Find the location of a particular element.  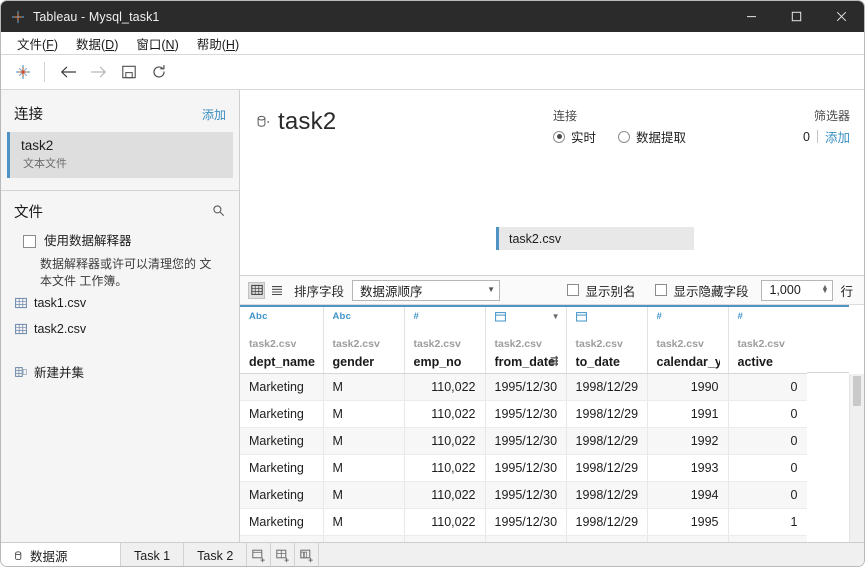

column-name: active is located at coordinates (755, 362).